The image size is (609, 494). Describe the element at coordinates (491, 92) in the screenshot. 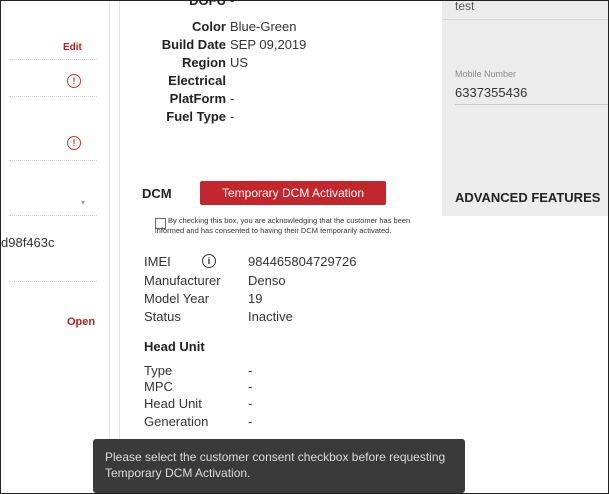

I see `mobile-number-value: 6337355436` at that location.